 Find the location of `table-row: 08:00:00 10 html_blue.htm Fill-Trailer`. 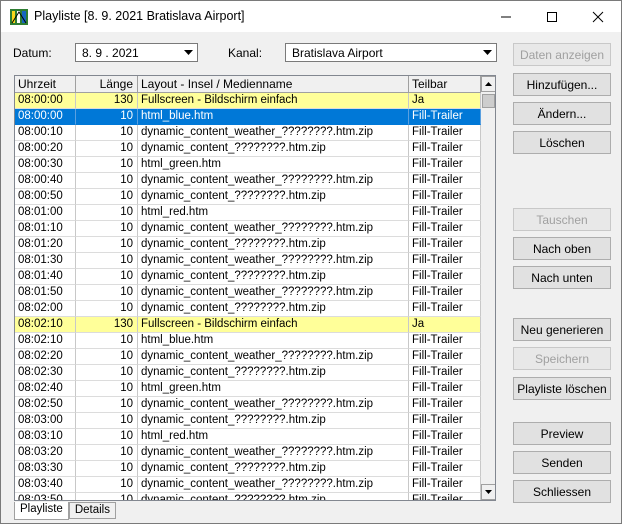

table-row: 08:00:00 10 html_blue.htm Fill-Trailer is located at coordinates (248, 117).